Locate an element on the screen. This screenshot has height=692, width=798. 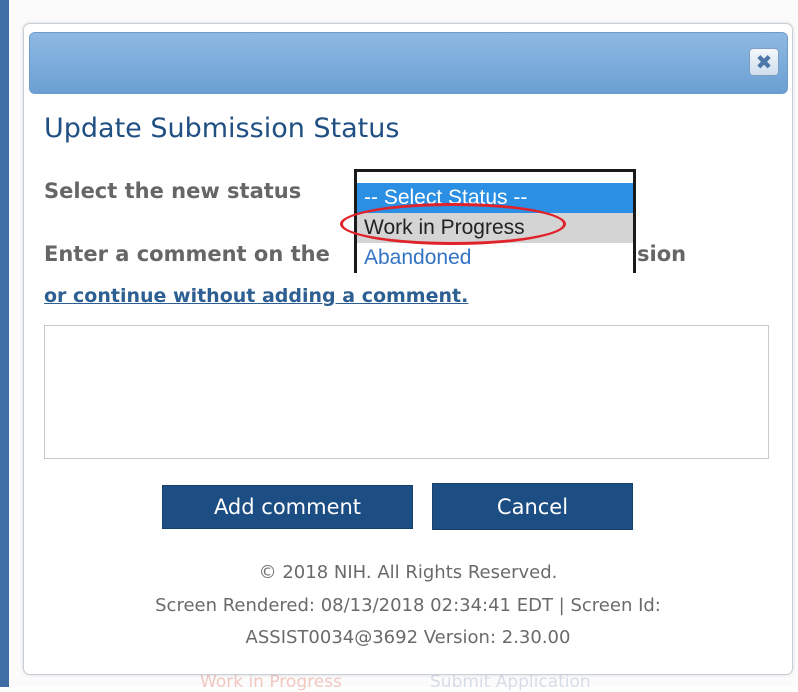
comment-label: Enter a comment on the is located at coordinates (187, 254).